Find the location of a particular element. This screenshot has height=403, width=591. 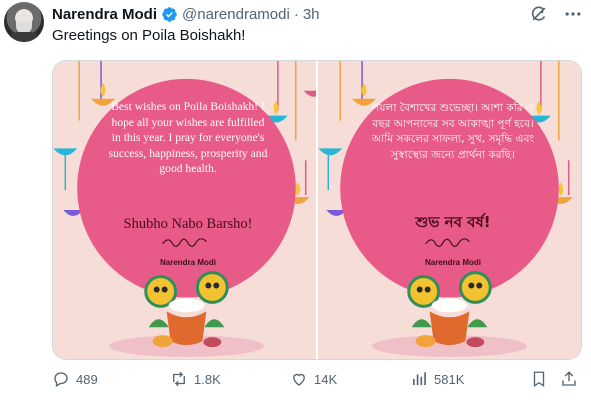

timestamp: 3h is located at coordinates (311, 14).